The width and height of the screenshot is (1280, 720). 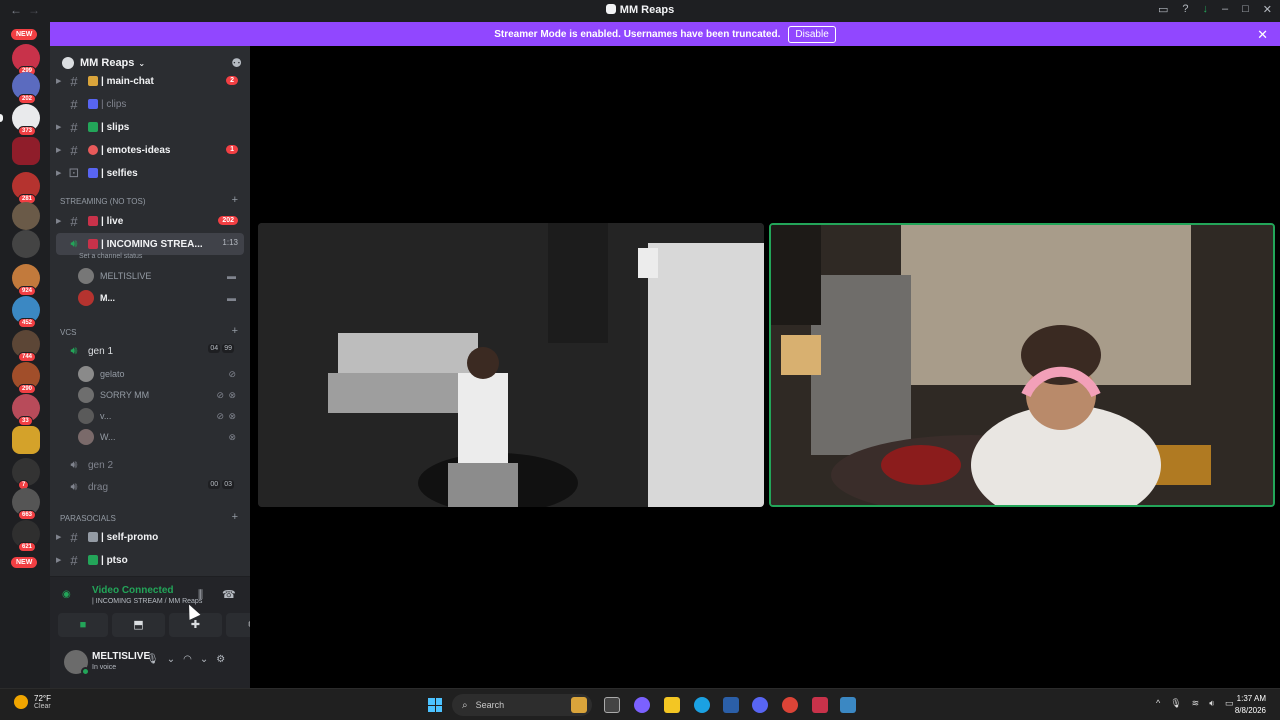 I want to click on chevron-up-icon: ^, so click(x=1158, y=703).